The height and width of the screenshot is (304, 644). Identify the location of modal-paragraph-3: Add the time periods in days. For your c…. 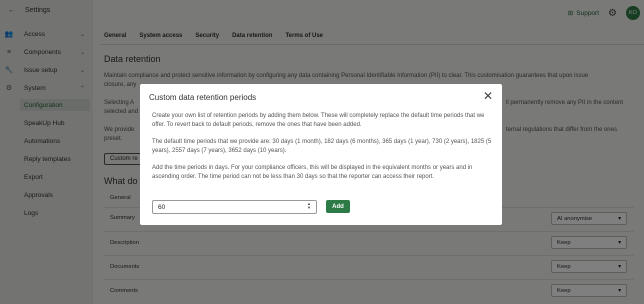
(312, 172).